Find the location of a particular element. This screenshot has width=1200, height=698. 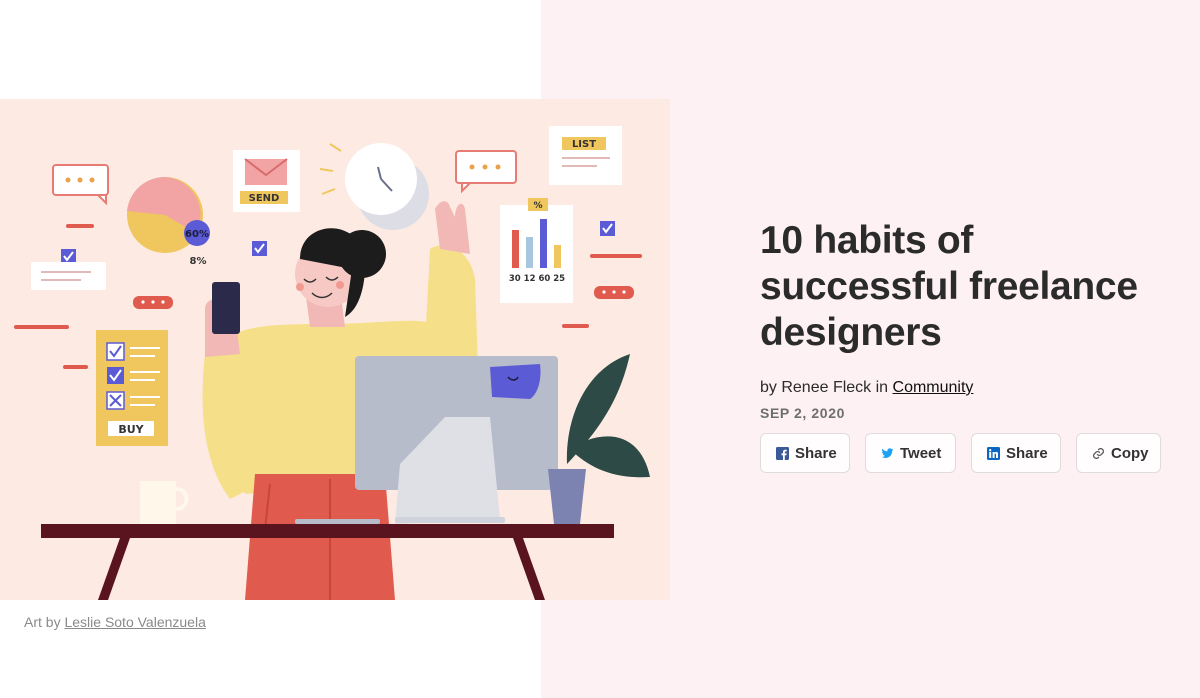

tweet-button: Tweet is located at coordinates (910, 453).